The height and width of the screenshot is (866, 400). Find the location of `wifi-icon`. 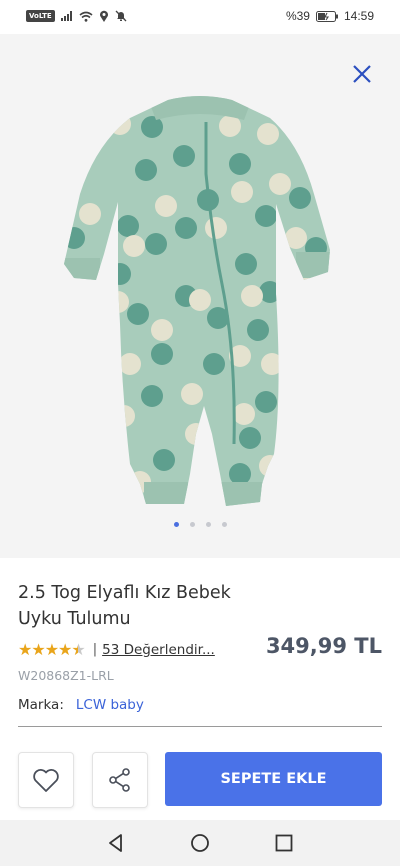

wifi-icon is located at coordinates (86, 16).